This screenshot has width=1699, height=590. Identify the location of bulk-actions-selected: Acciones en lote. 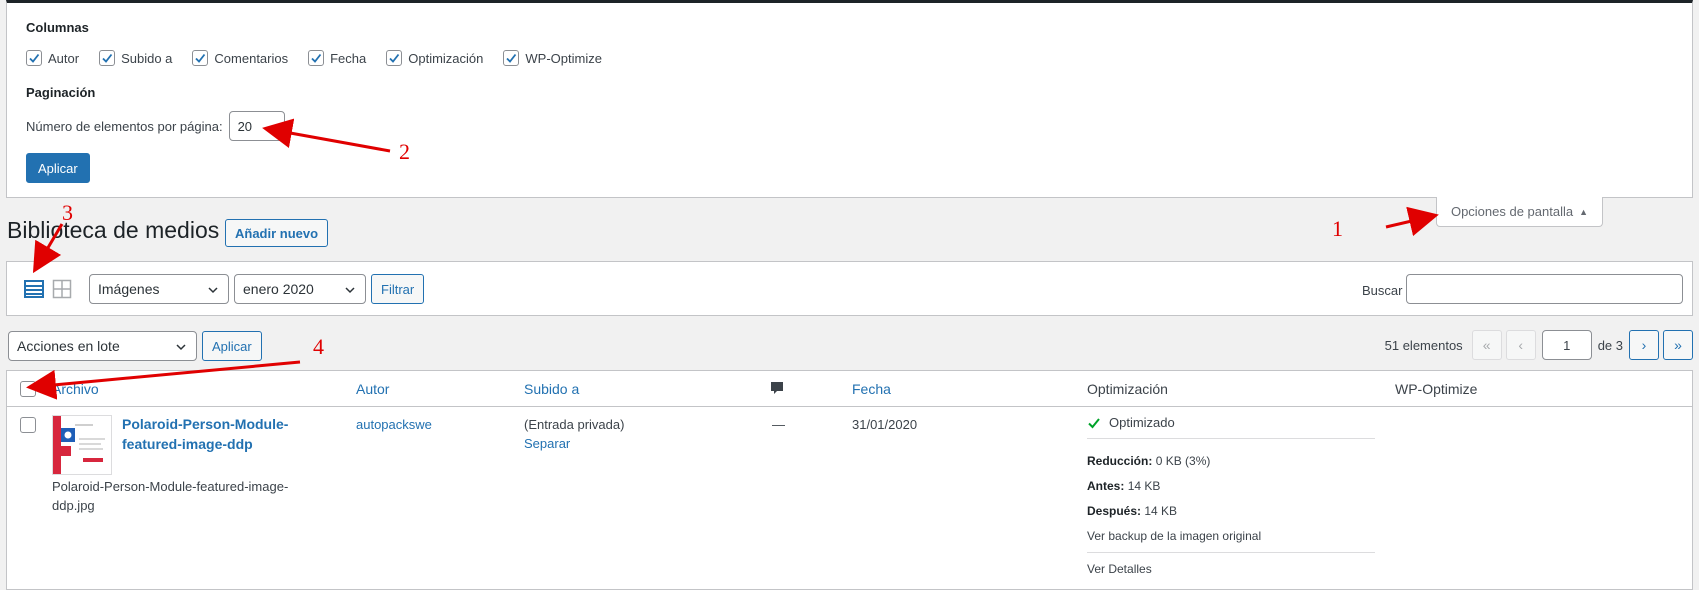
(68, 346).